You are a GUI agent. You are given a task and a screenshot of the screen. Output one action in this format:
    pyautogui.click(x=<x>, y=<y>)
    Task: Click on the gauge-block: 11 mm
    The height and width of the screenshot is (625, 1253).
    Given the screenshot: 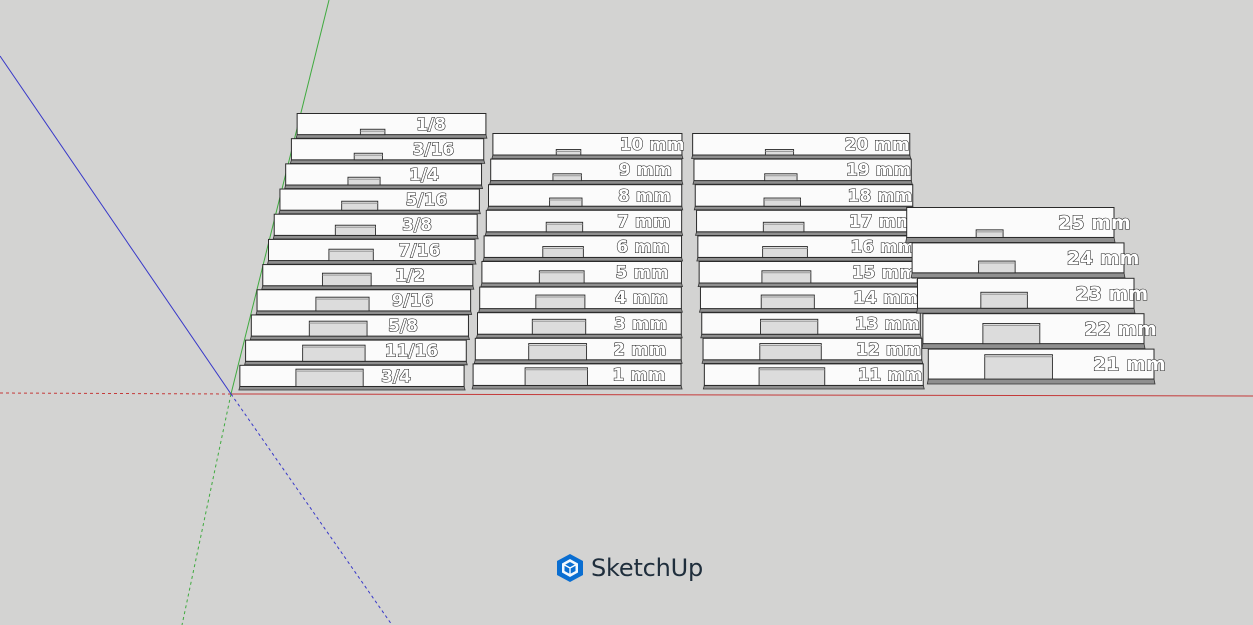 What is the action you would take?
    pyautogui.click(x=813, y=376)
    